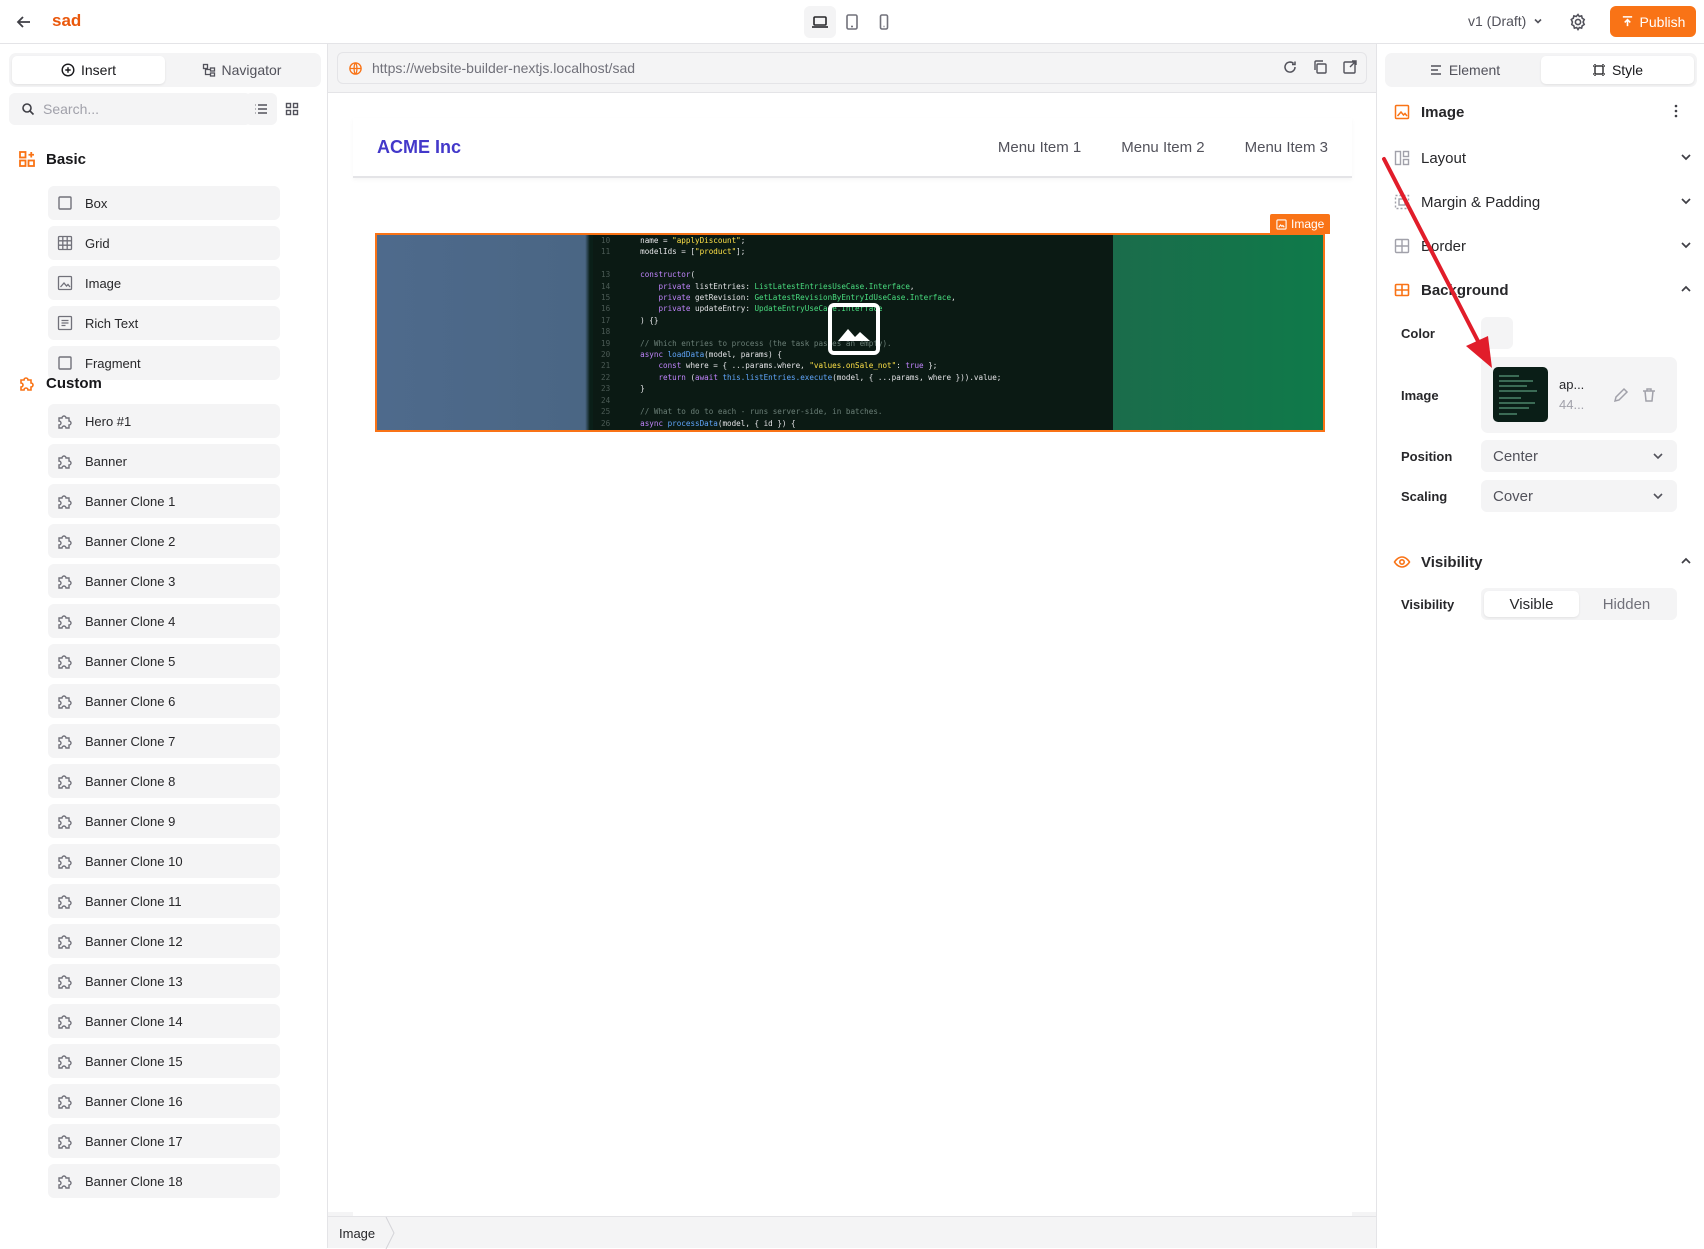 The width and height of the screenshot is (1704, 1249). Describe the element at coordinates (1579, 496) in the screenshot. I see `scaling-select: Cover` at that location.